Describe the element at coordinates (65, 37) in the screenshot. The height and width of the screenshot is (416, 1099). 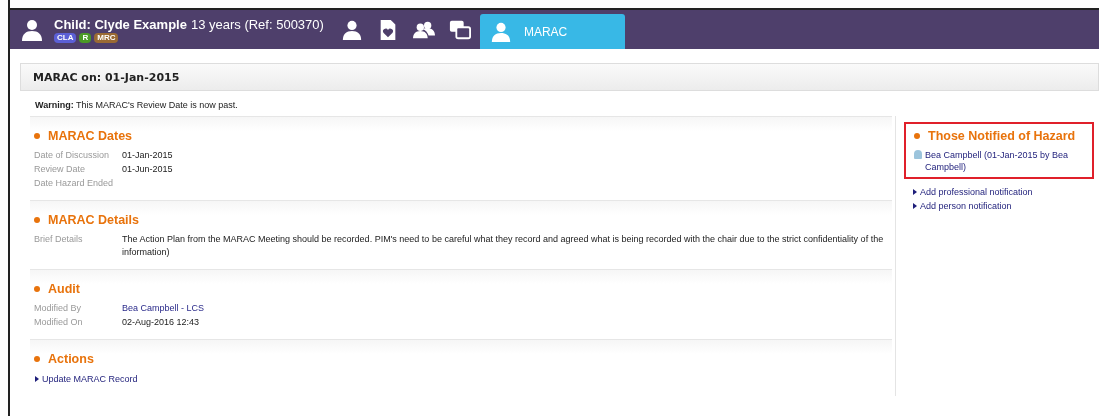
I see `status-badge: CLA` at that location.